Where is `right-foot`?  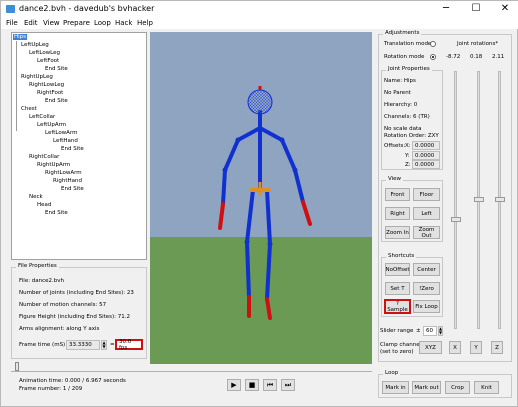 right-foot is located at coordinates (268, 308).